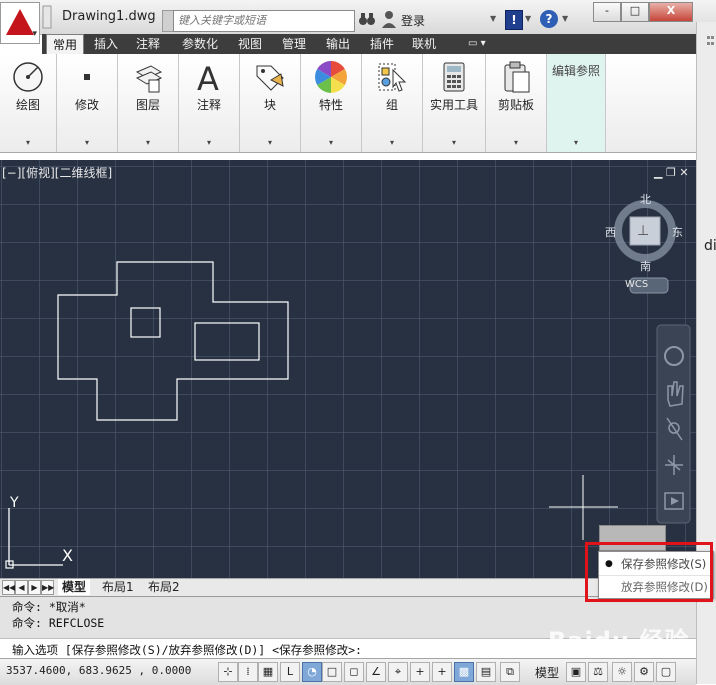 This screenshot has height=685, width=716. I want to click on dynamic-input-toggle: +, so click(420, 672).